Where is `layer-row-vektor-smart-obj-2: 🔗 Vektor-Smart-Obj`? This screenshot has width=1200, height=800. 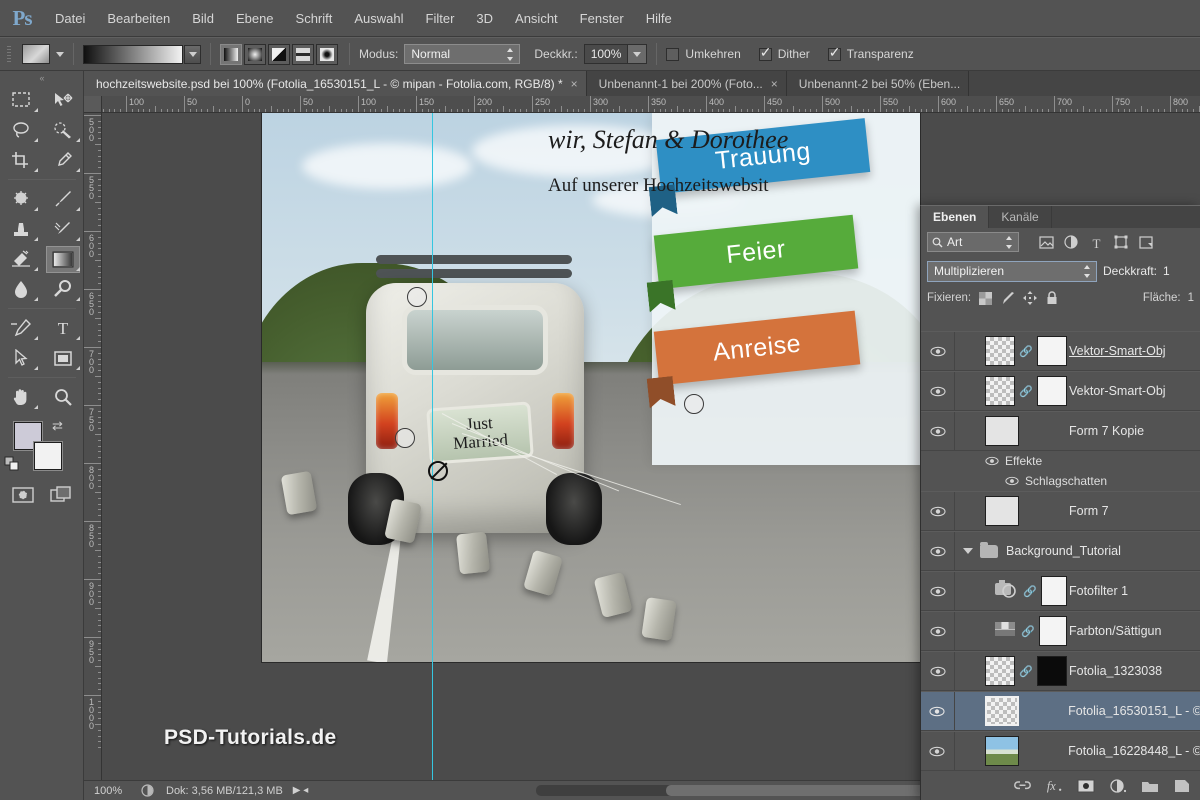 layer-row-vektor-smart-obj-2: 🔗 Vektor-Smart-Obj is located at coordinates (1060, 391).